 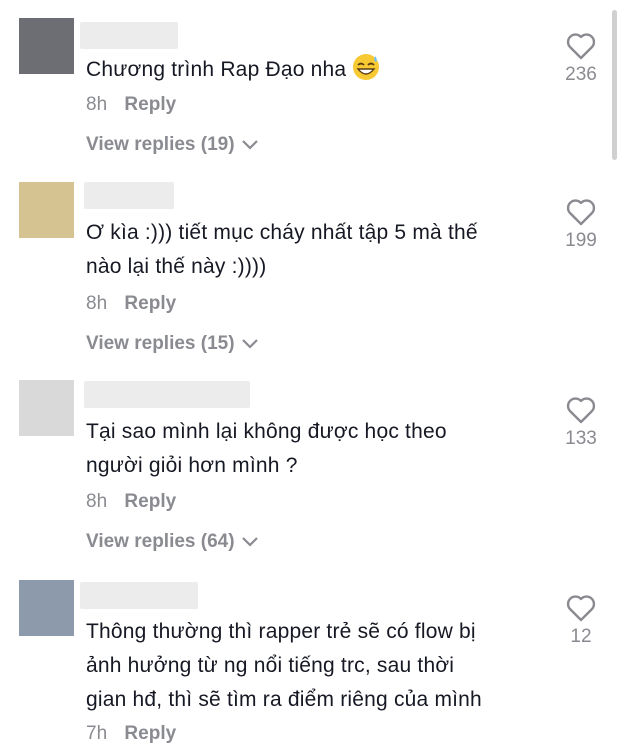 I want to click on view-replies-button: View replies (15), so click(x=172, y=344).